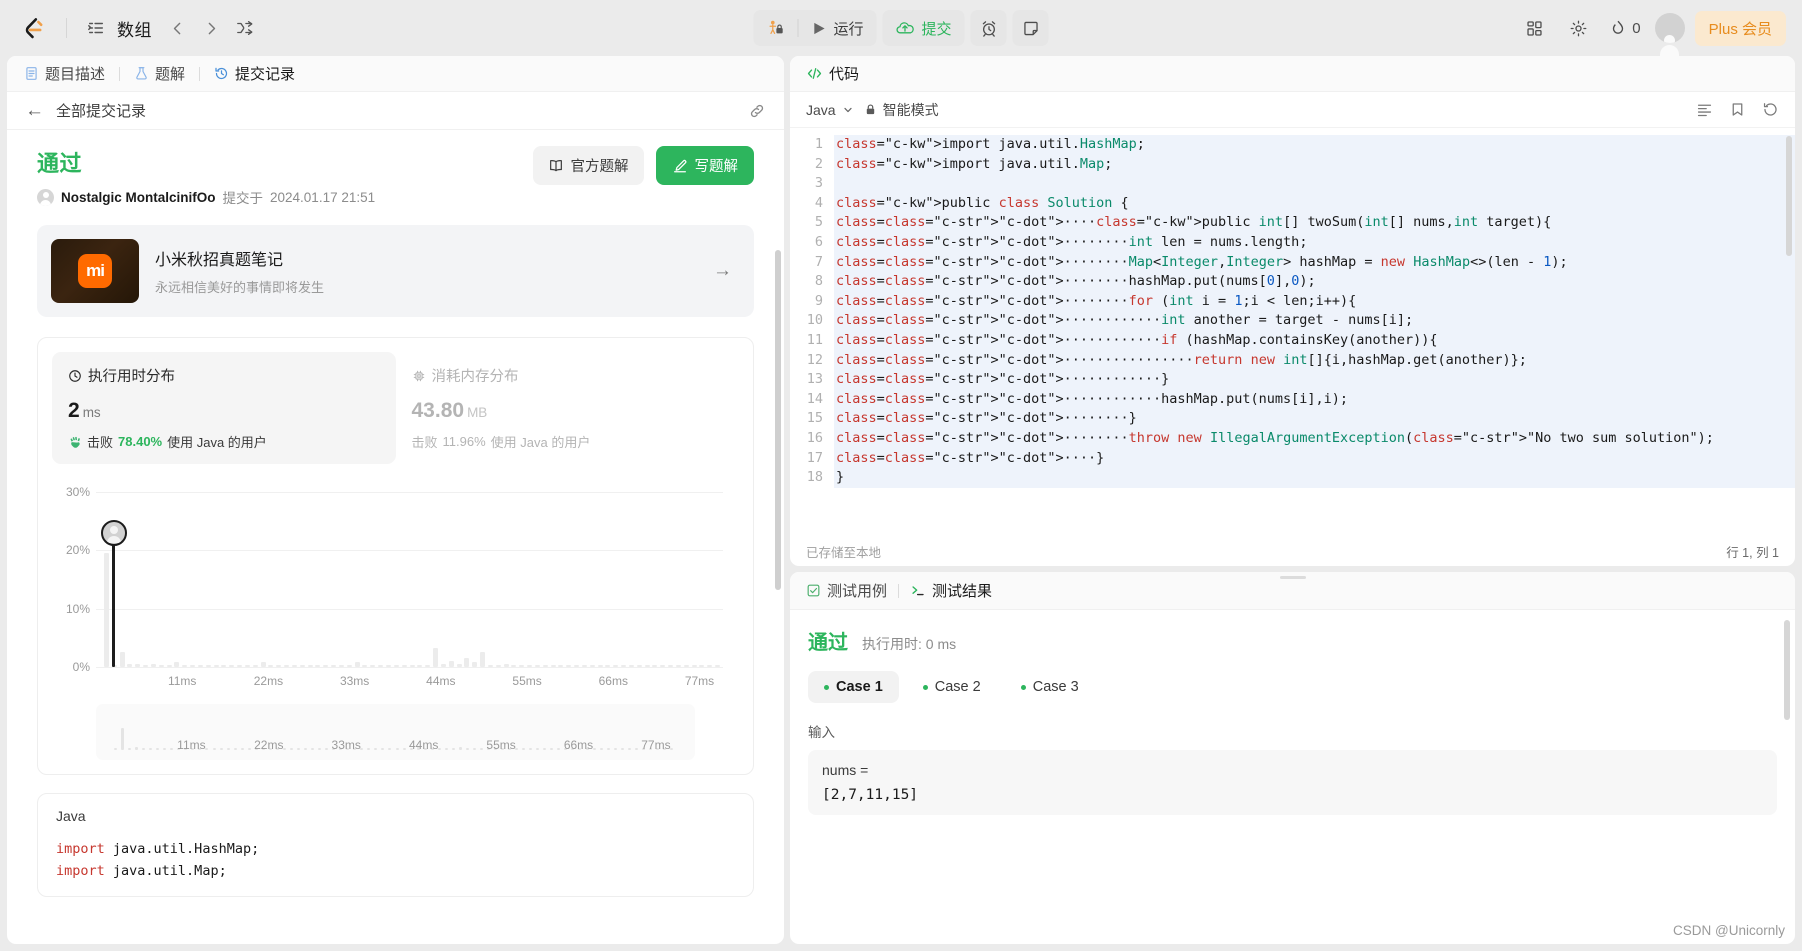  I want to click on arrow-right-icon: →, so click(726, 271).